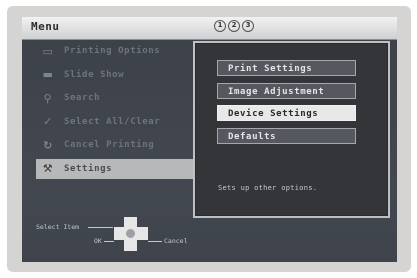 The height and width of the screenshot is (278, 417). I want to click on search-icon: ⚲, so click(48, 98).